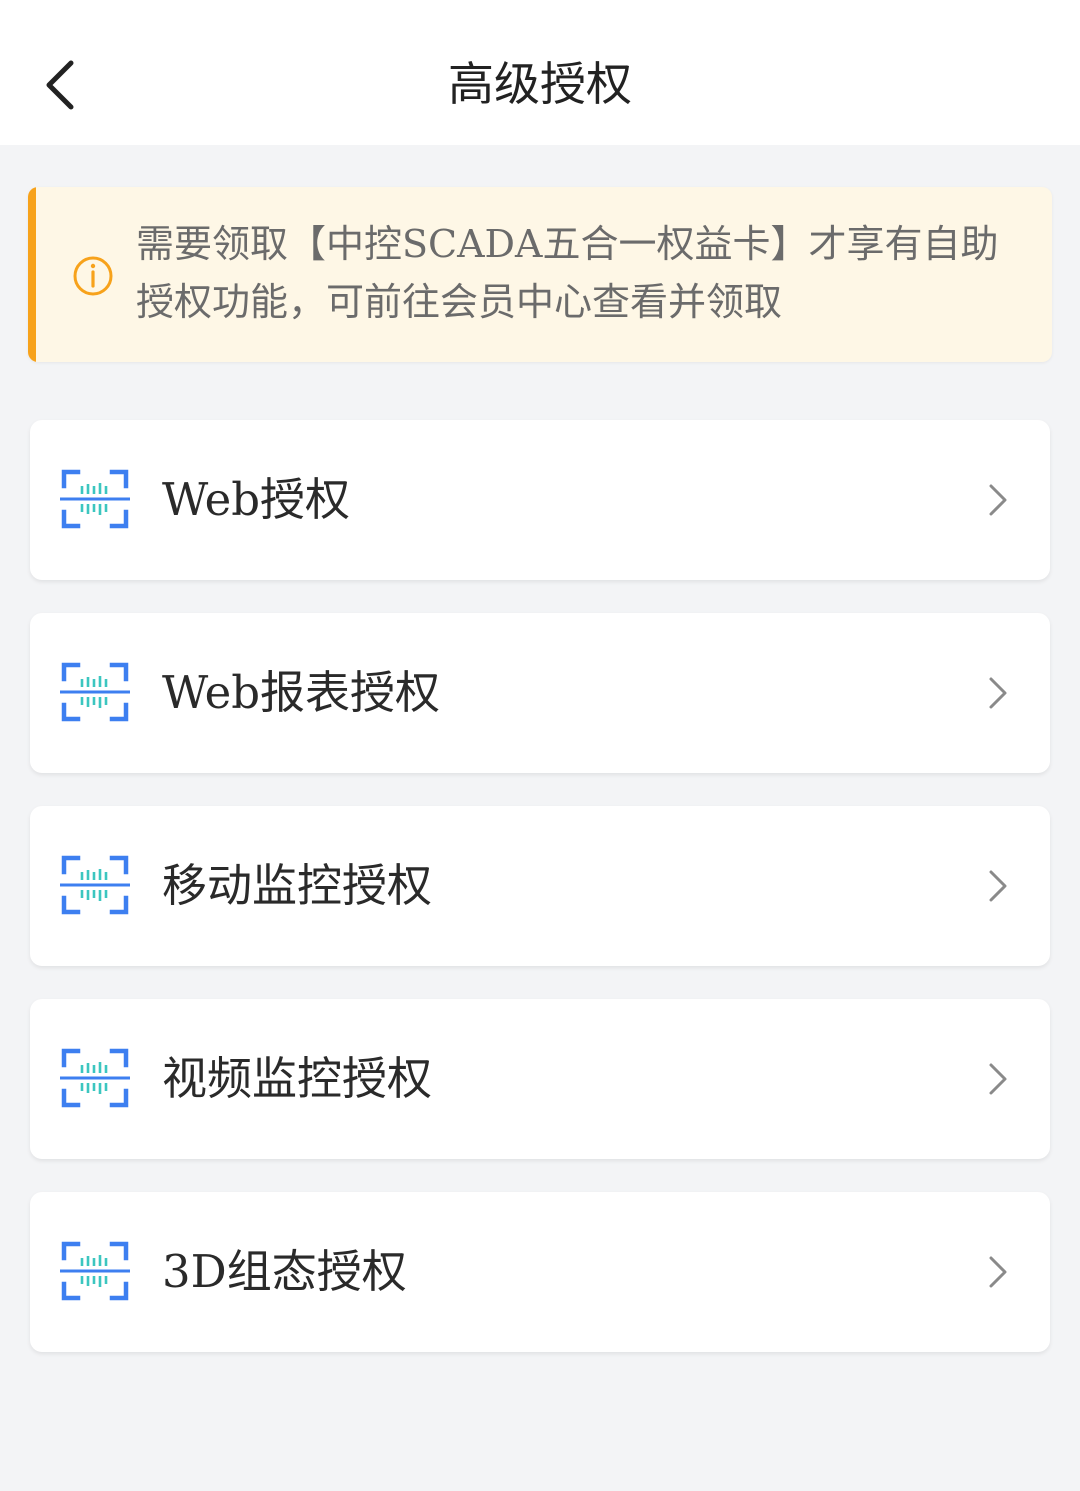 The image size is (1080, 1491). I want to click on list-item-web-auth: Web授权, so click(540, 500).